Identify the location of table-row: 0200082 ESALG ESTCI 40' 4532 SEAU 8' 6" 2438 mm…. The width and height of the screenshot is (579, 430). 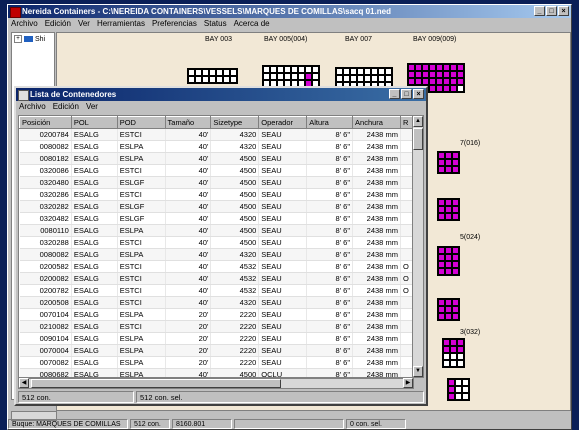
(216, 278).